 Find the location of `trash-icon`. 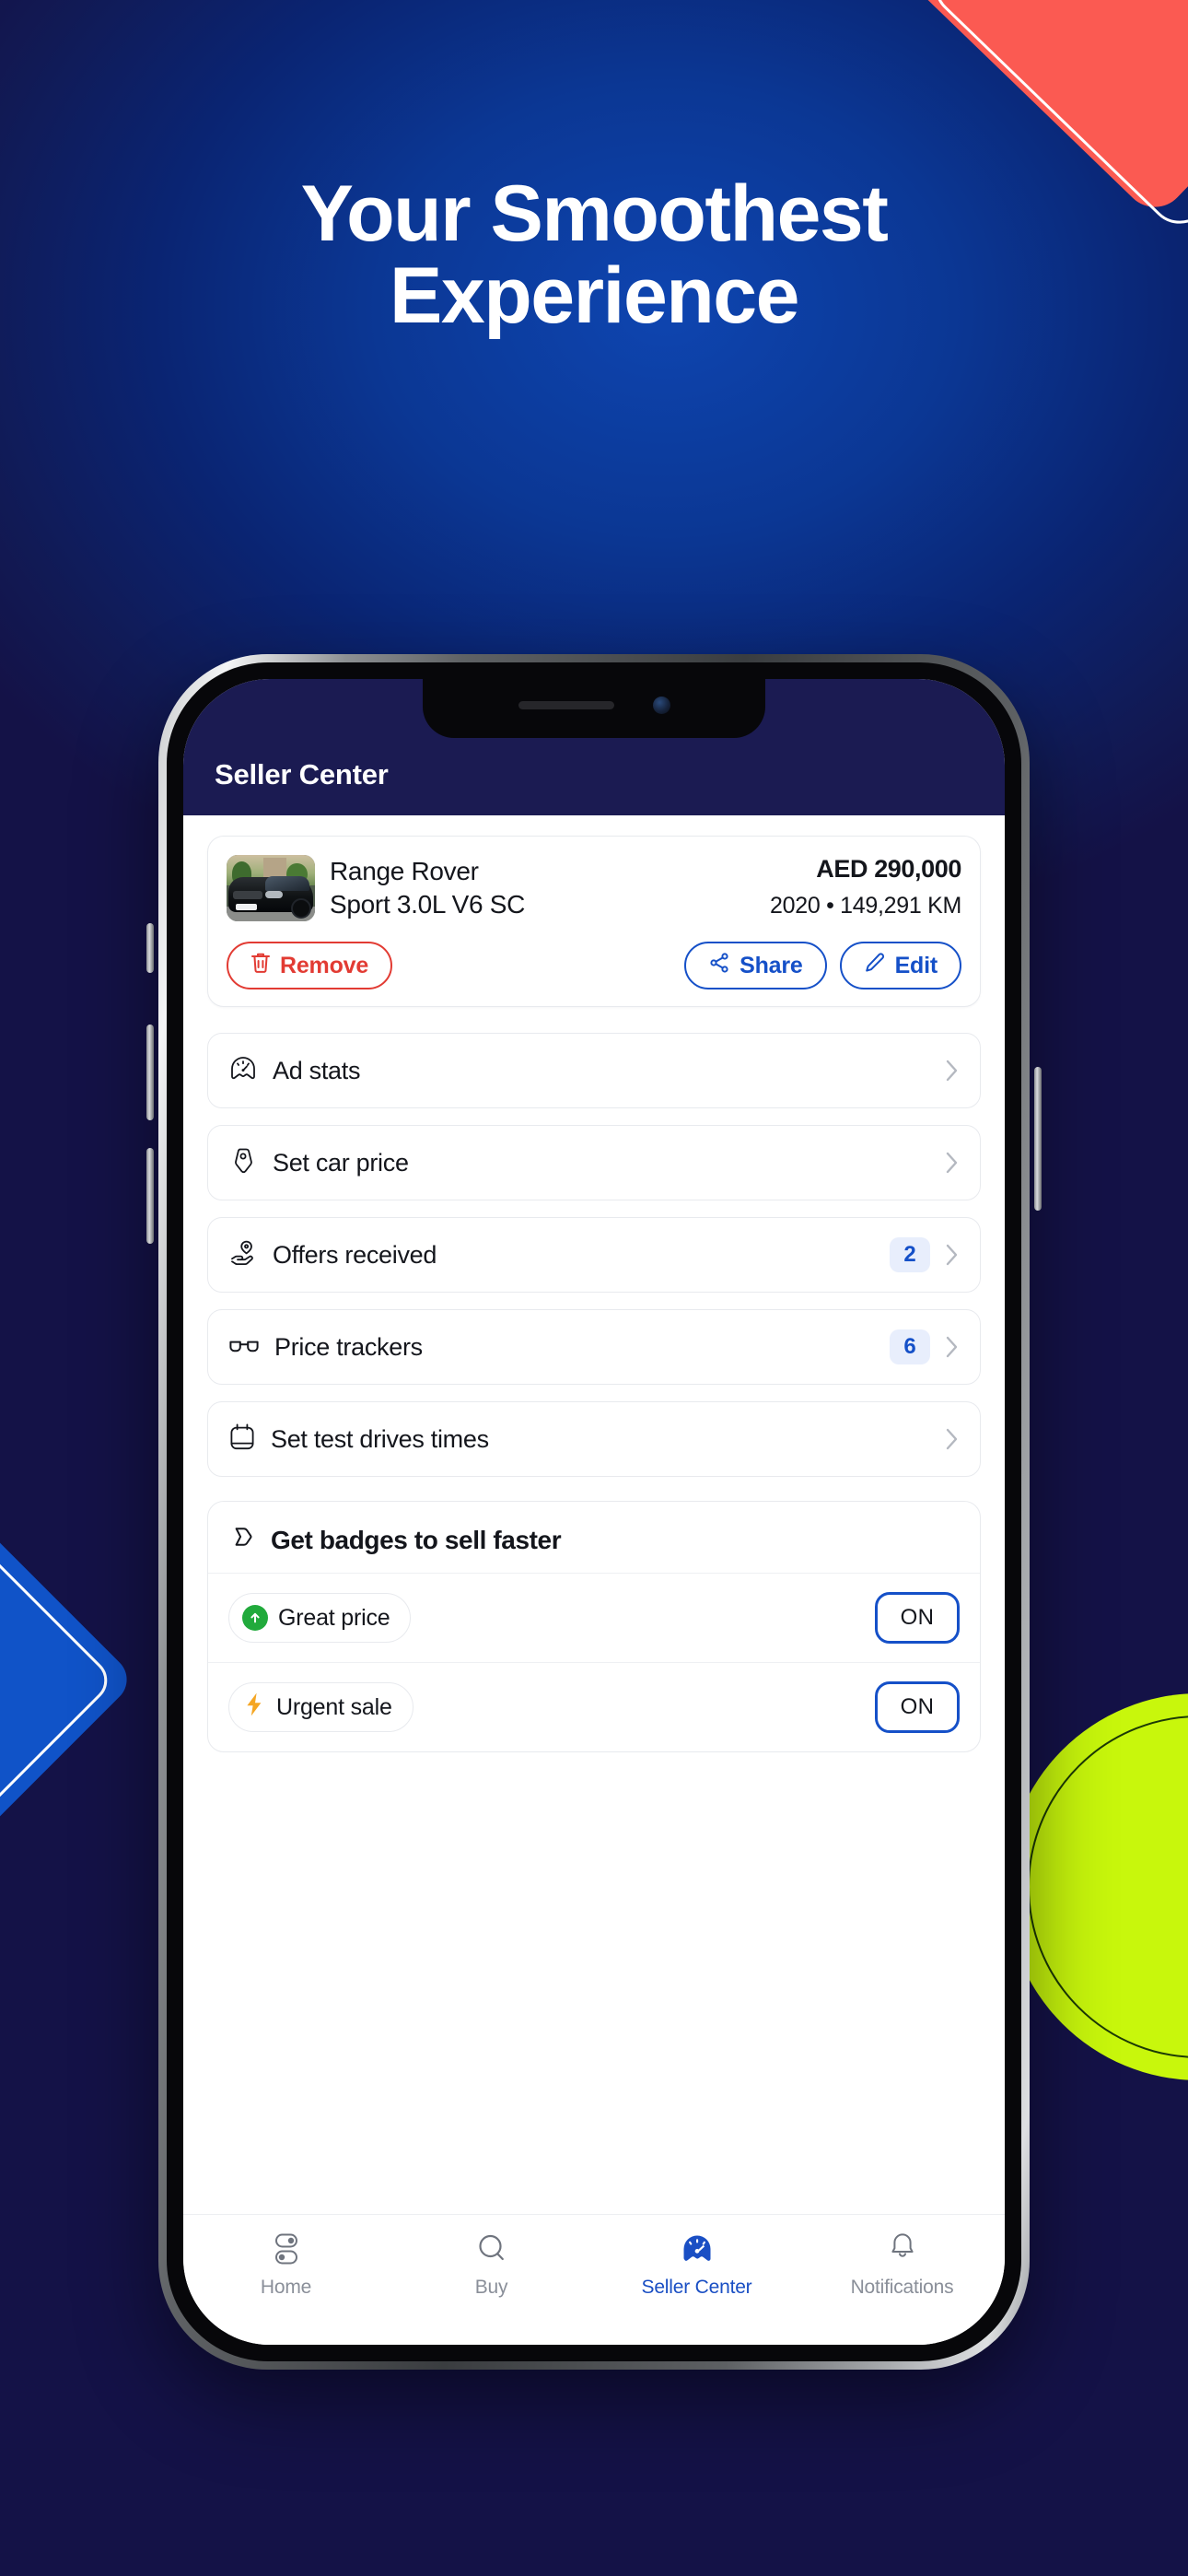

trash-icon is located at coordinates (260, 966).